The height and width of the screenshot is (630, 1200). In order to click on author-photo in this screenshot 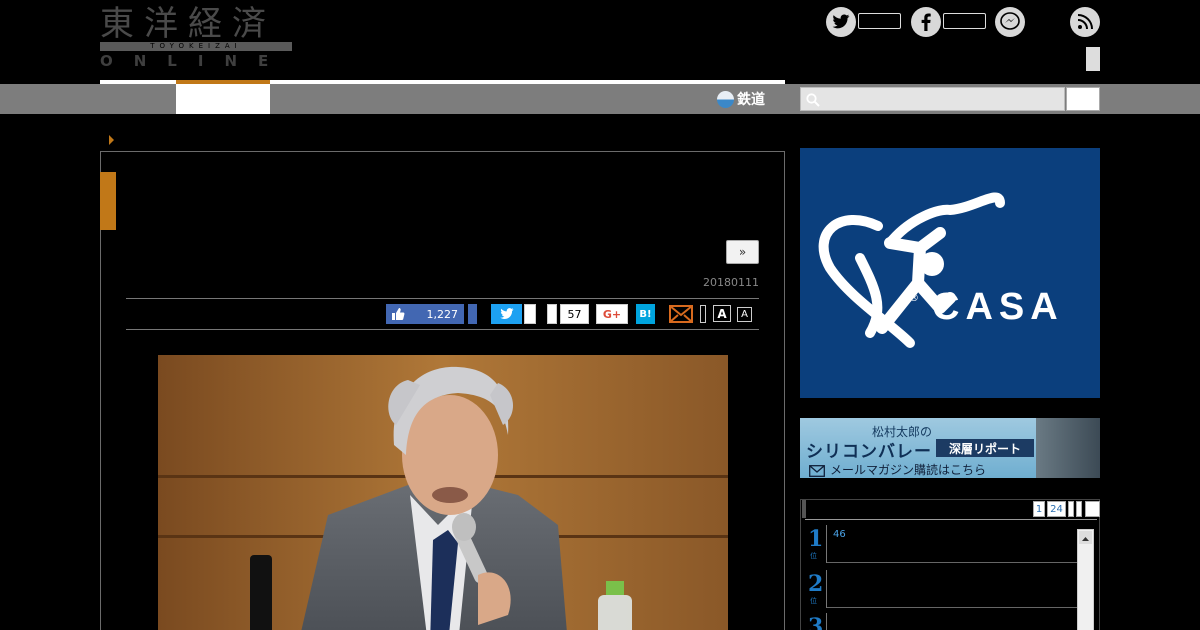, I will do `click(1068, 448)`.